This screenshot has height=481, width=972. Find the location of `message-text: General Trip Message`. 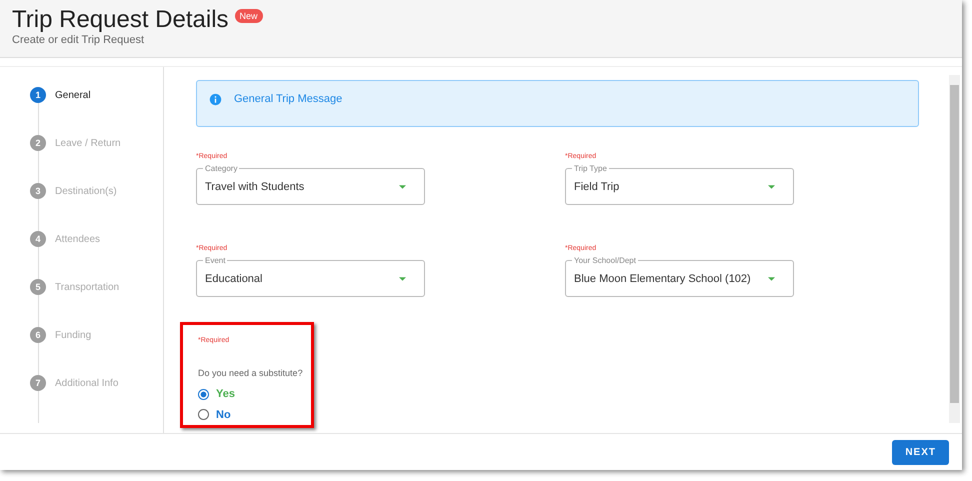

message-text: General Trip Message is located at coordinates (288, 99).